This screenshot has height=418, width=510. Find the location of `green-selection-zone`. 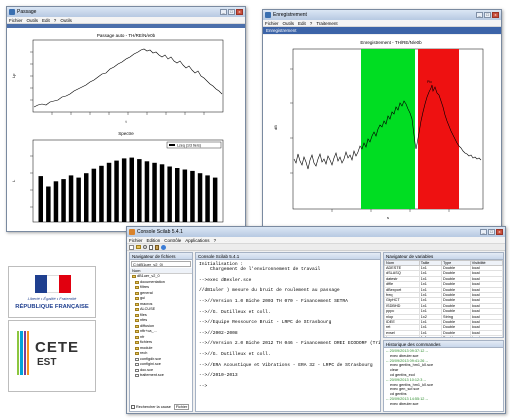

green-selection-zone is located at coordinates (388, 129).